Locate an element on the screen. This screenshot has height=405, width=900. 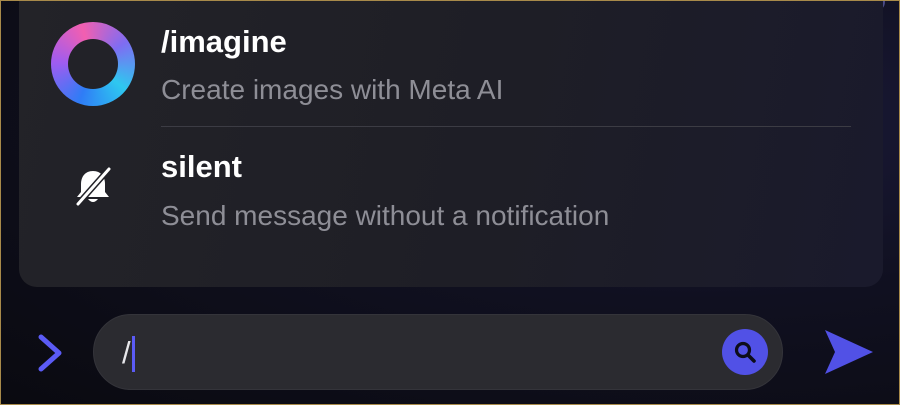
text-caret is located at coordinates (133, 354).